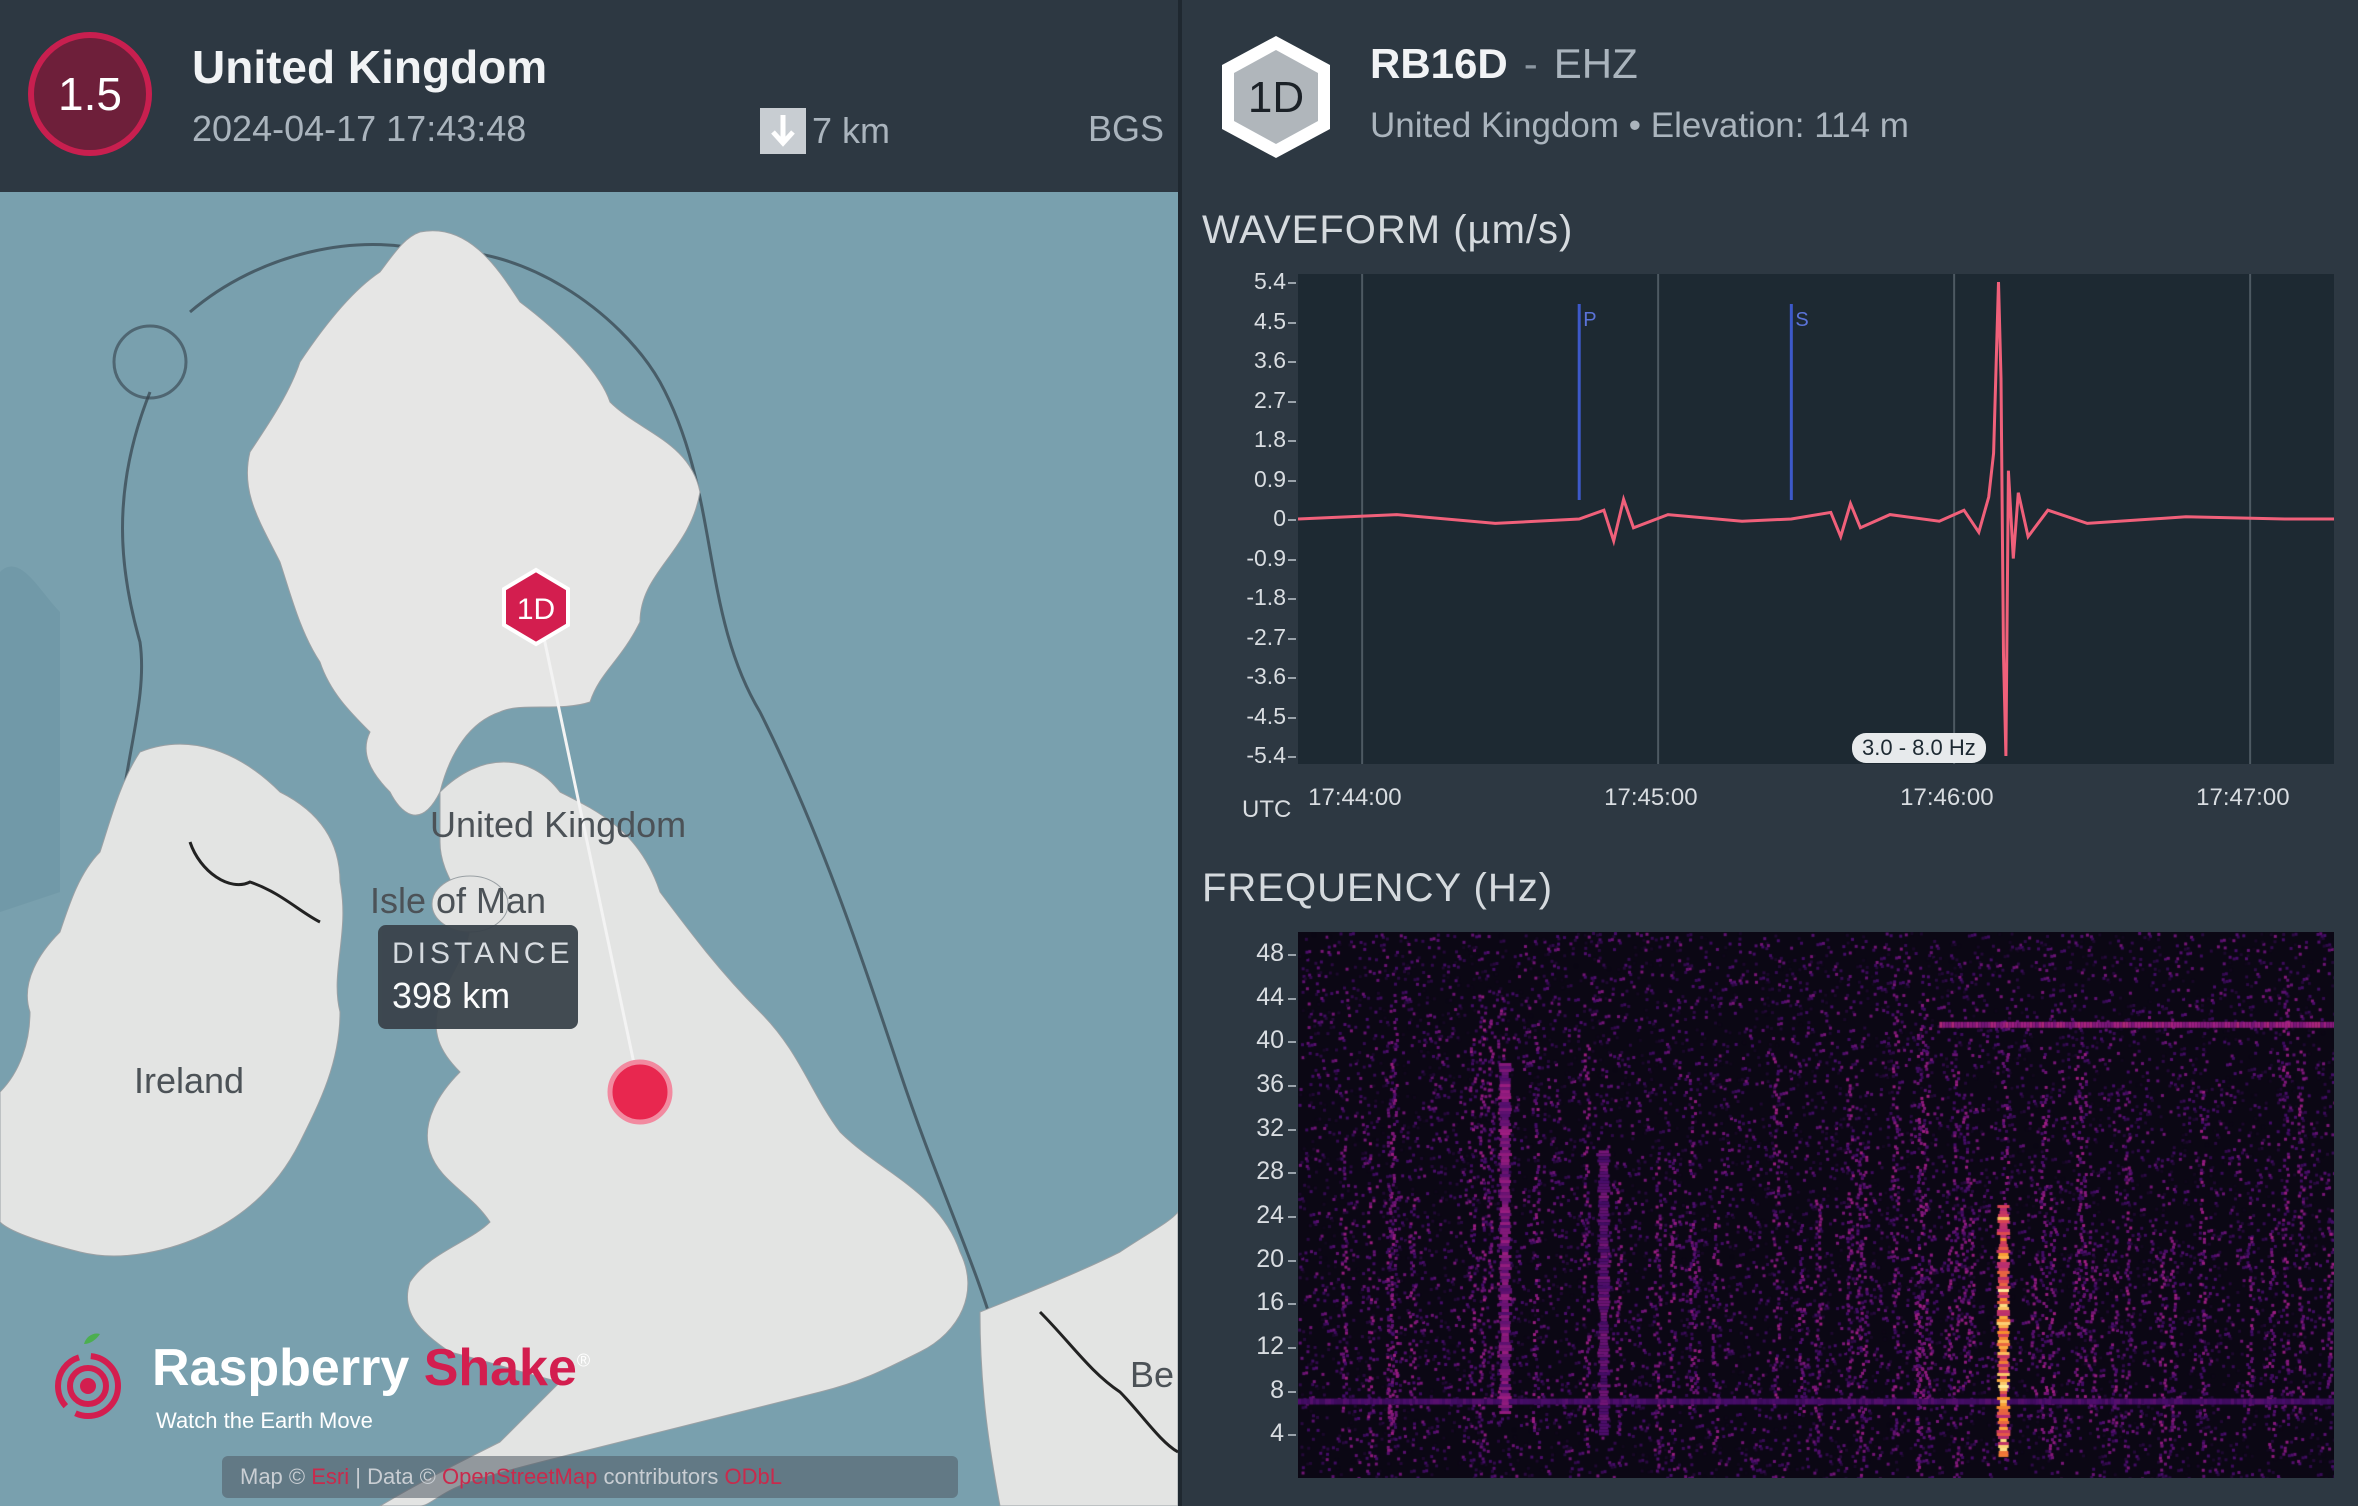 This screenshot has width=2358, height=1506. I want to click on raspberry-shake-logo: Raspberry Shake® Watch the Earth Move, so click(318, 1390).